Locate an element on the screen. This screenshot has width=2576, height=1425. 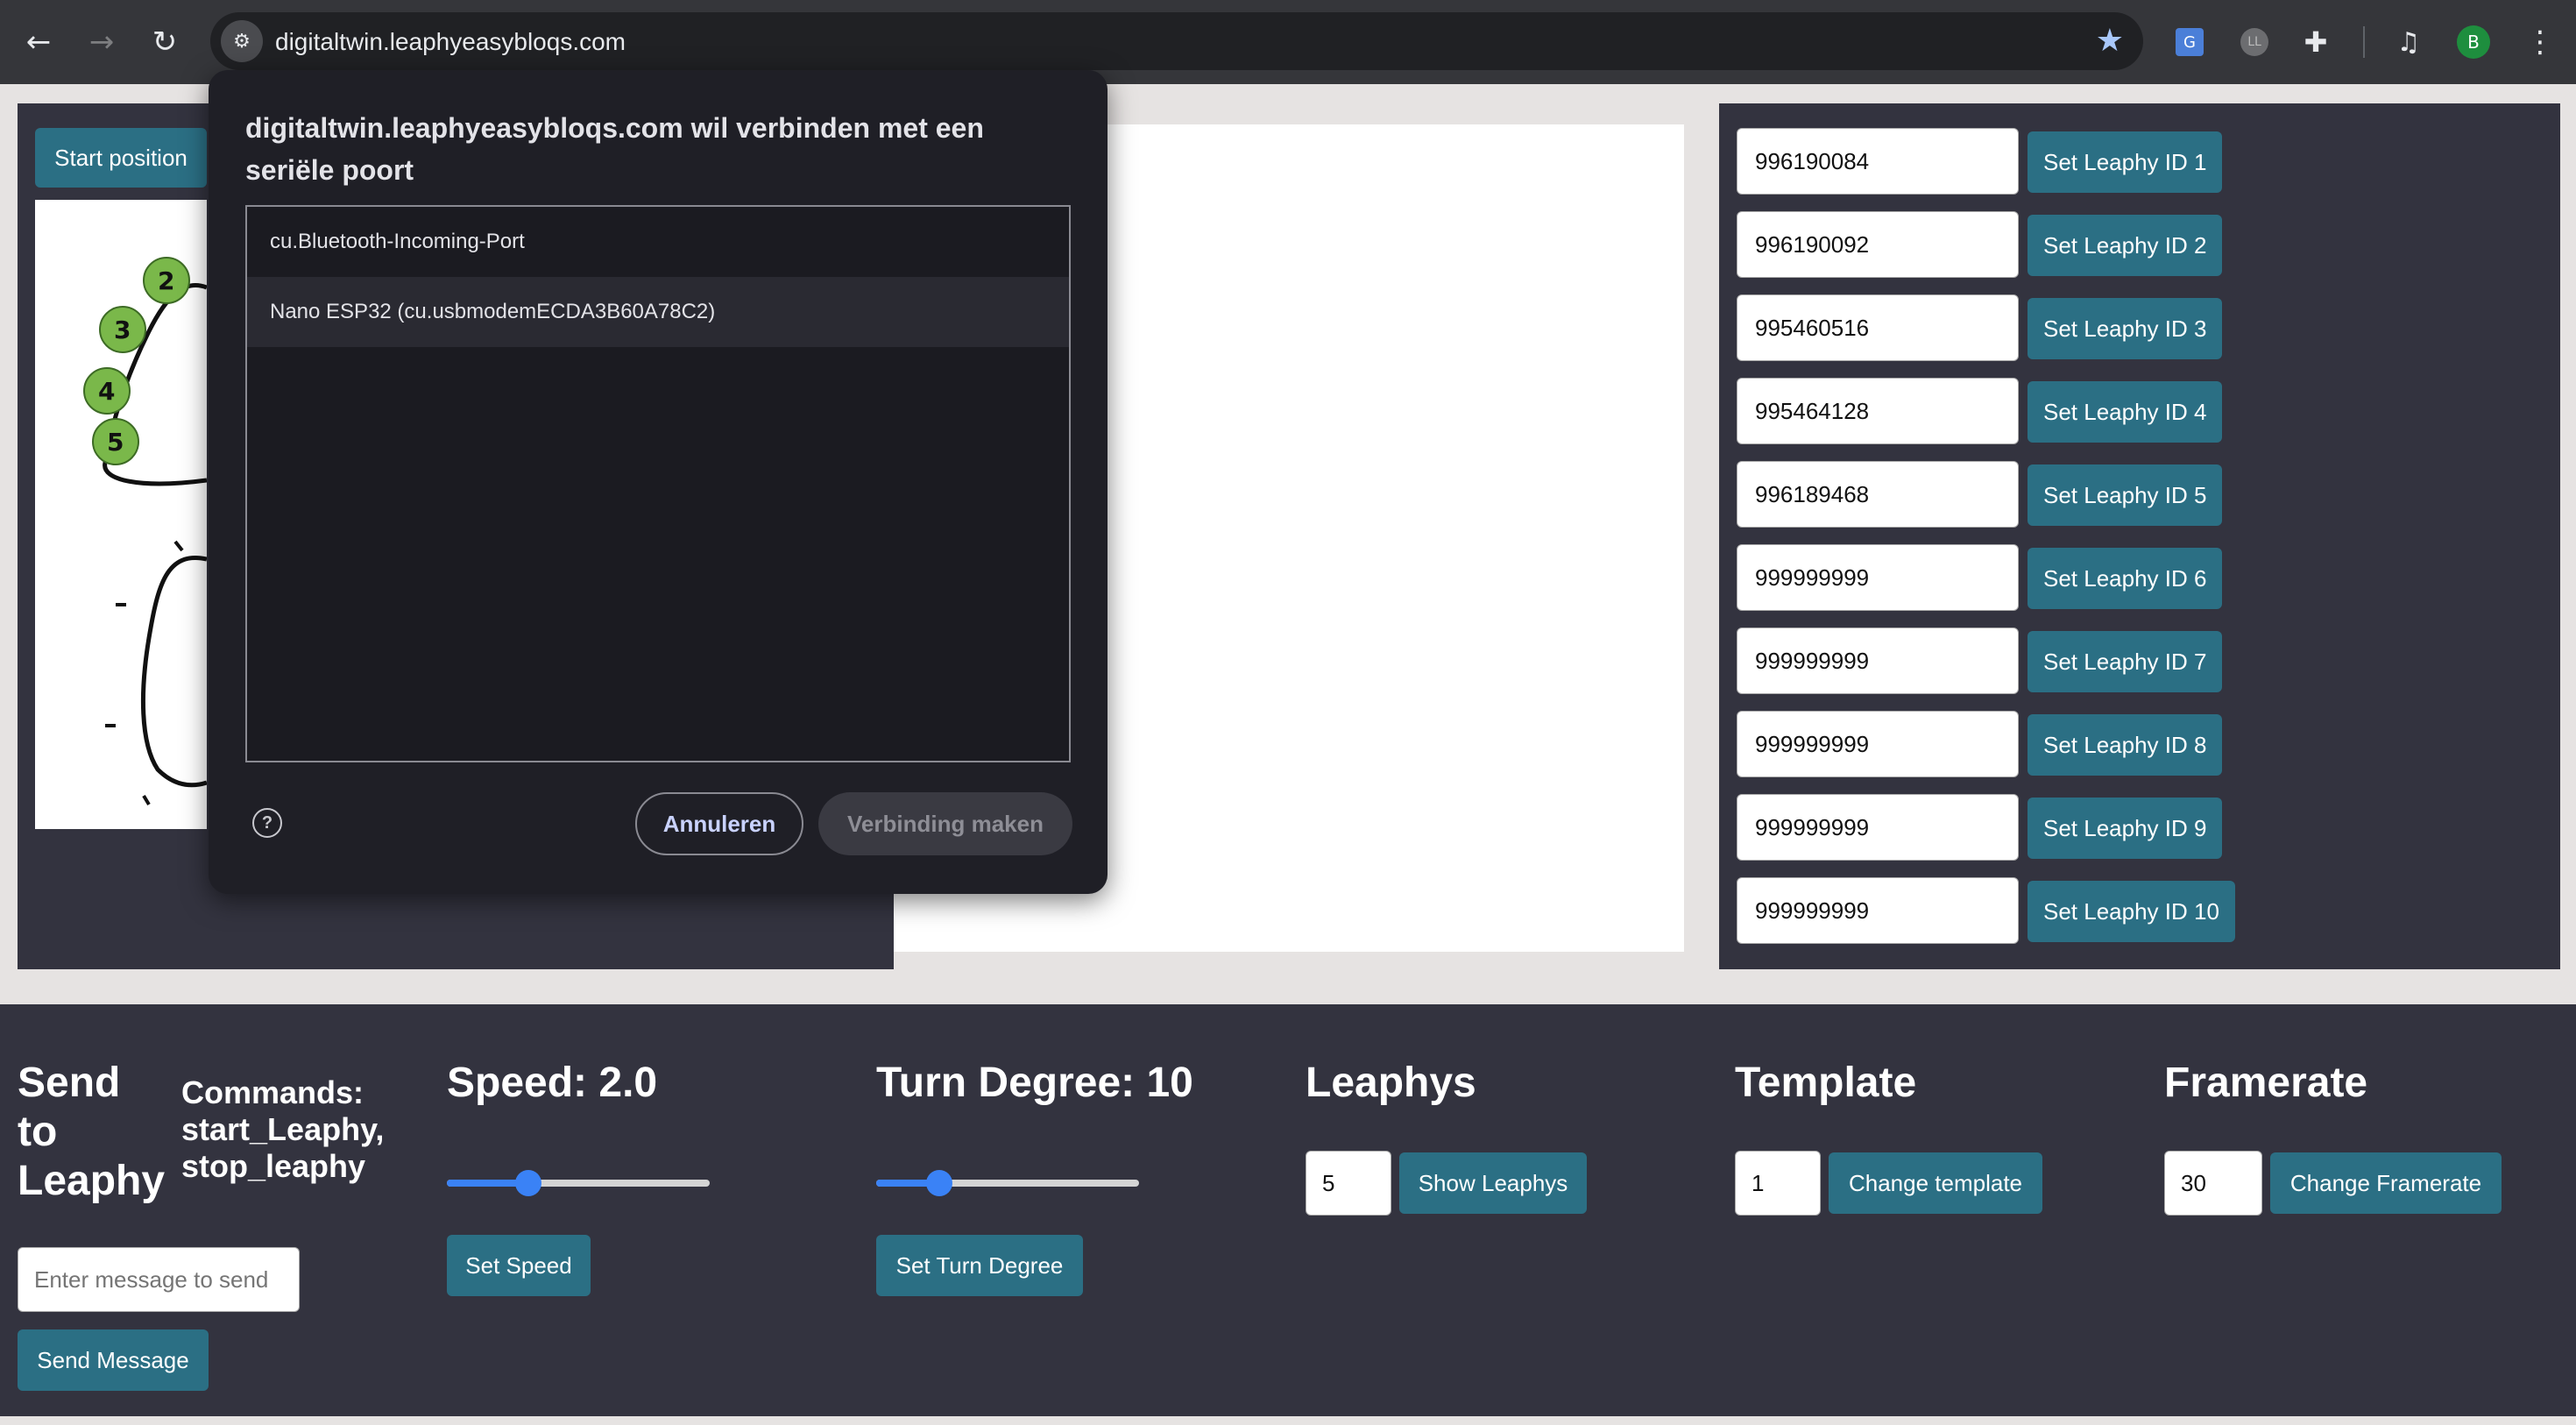
set-leaphy-id-button: Set Leaphy ID 8 is located at coordinates (2125, 745).